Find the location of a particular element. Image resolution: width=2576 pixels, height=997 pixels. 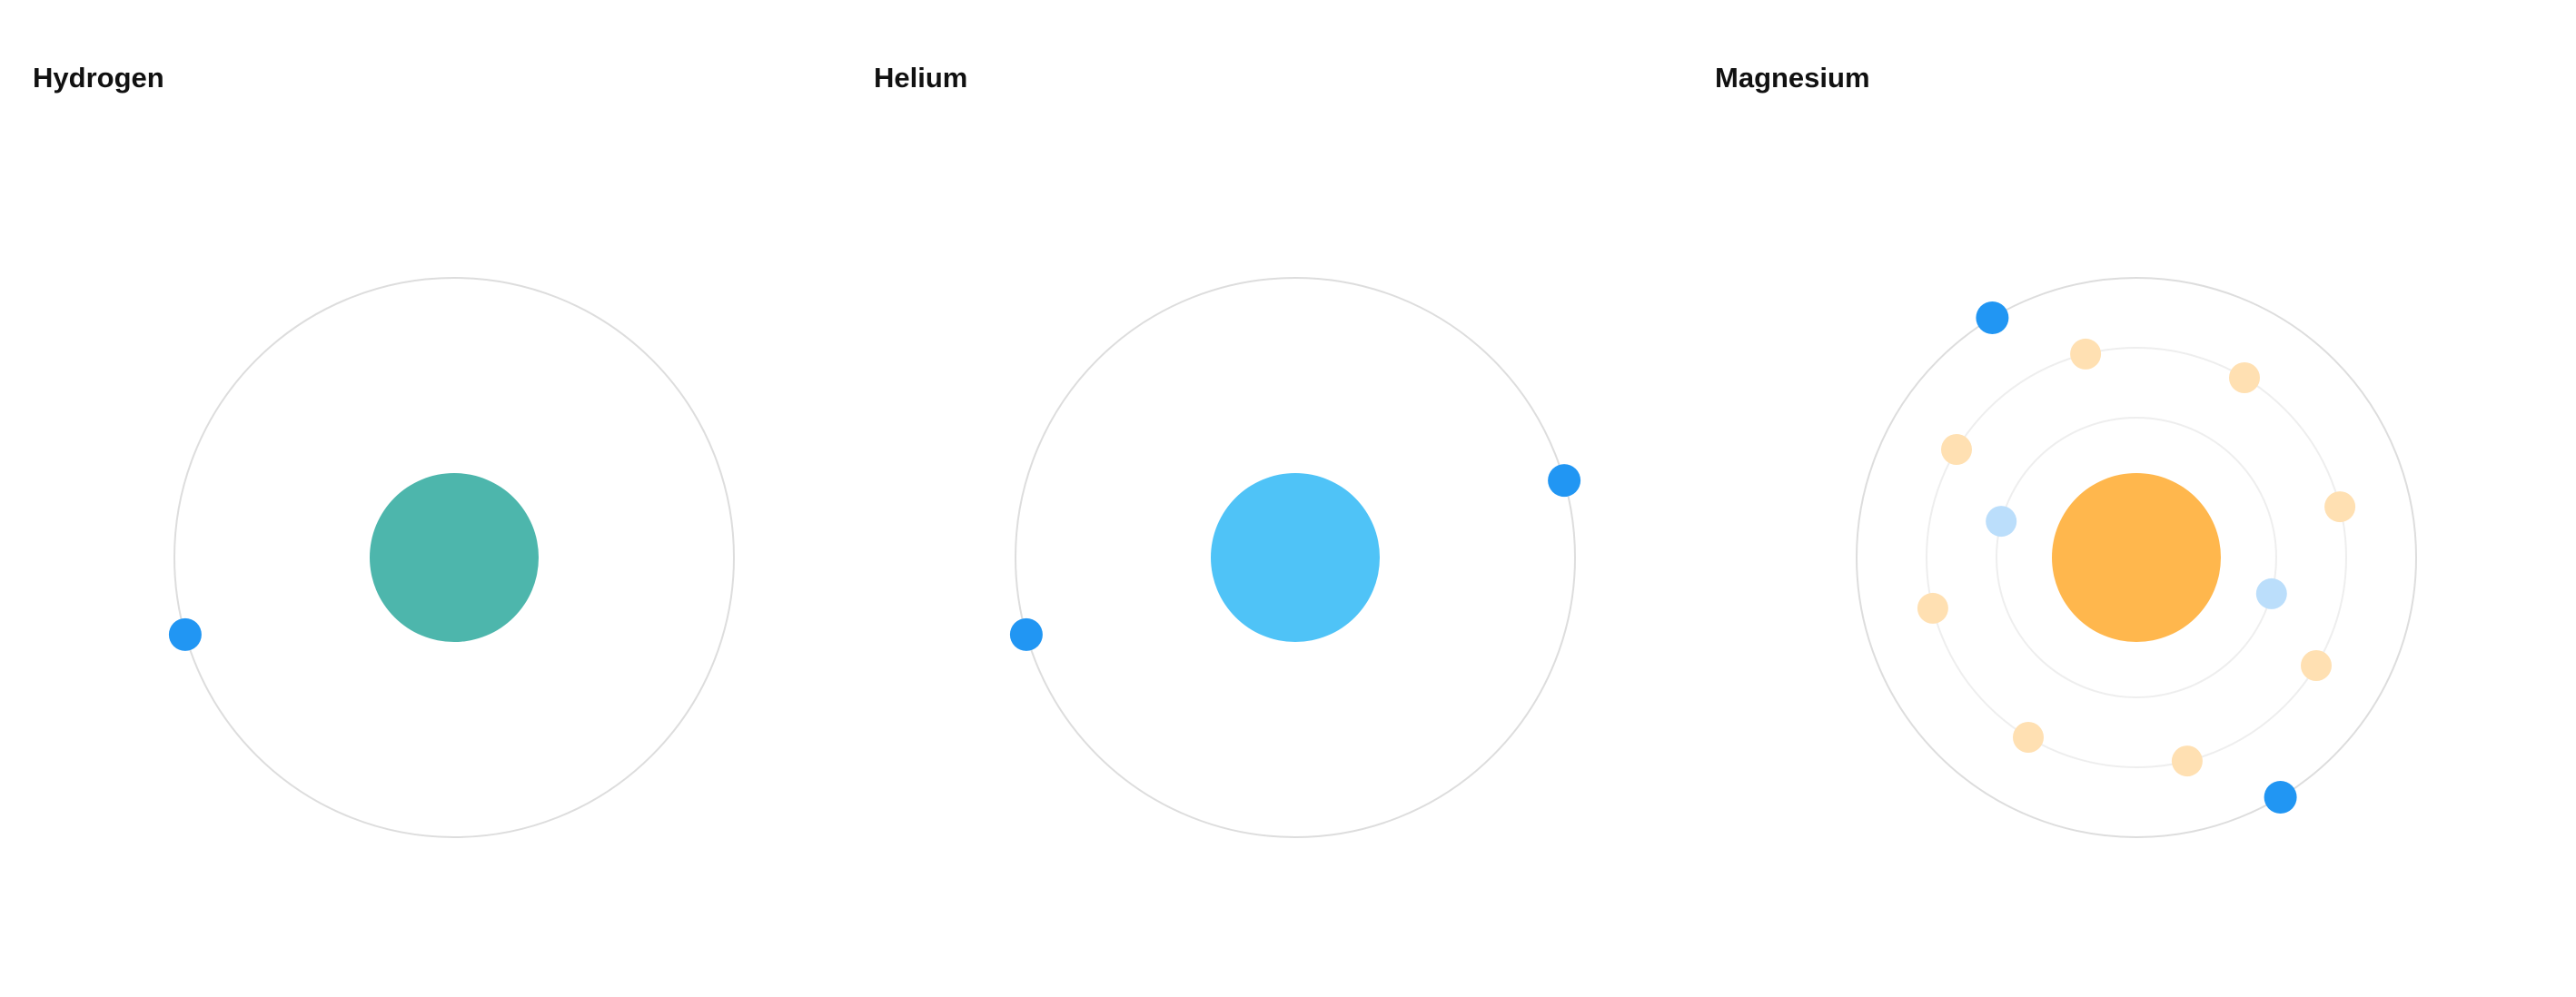

atom-diagram-magnesium is located at coordinates (2136, 557).